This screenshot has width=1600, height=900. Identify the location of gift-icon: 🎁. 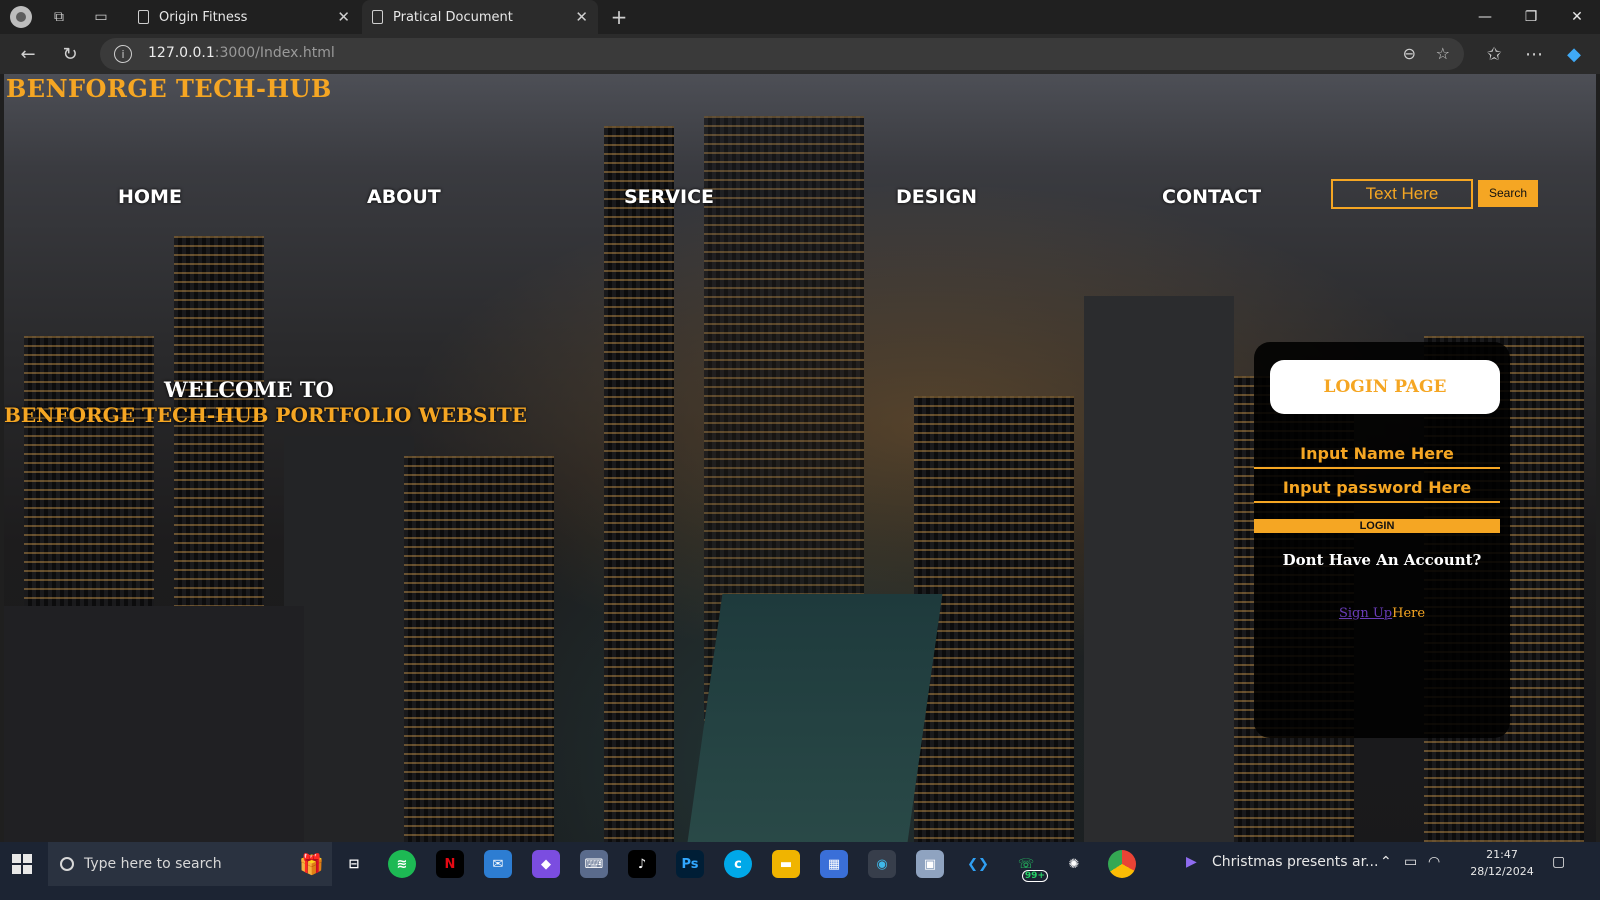
(311, 864).